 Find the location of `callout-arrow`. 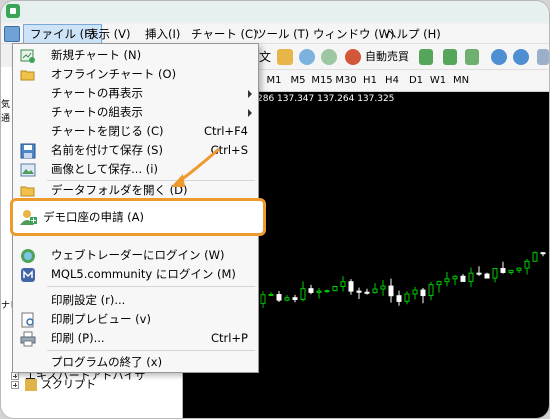

callout-arrow is located at coordinates (195, 167).